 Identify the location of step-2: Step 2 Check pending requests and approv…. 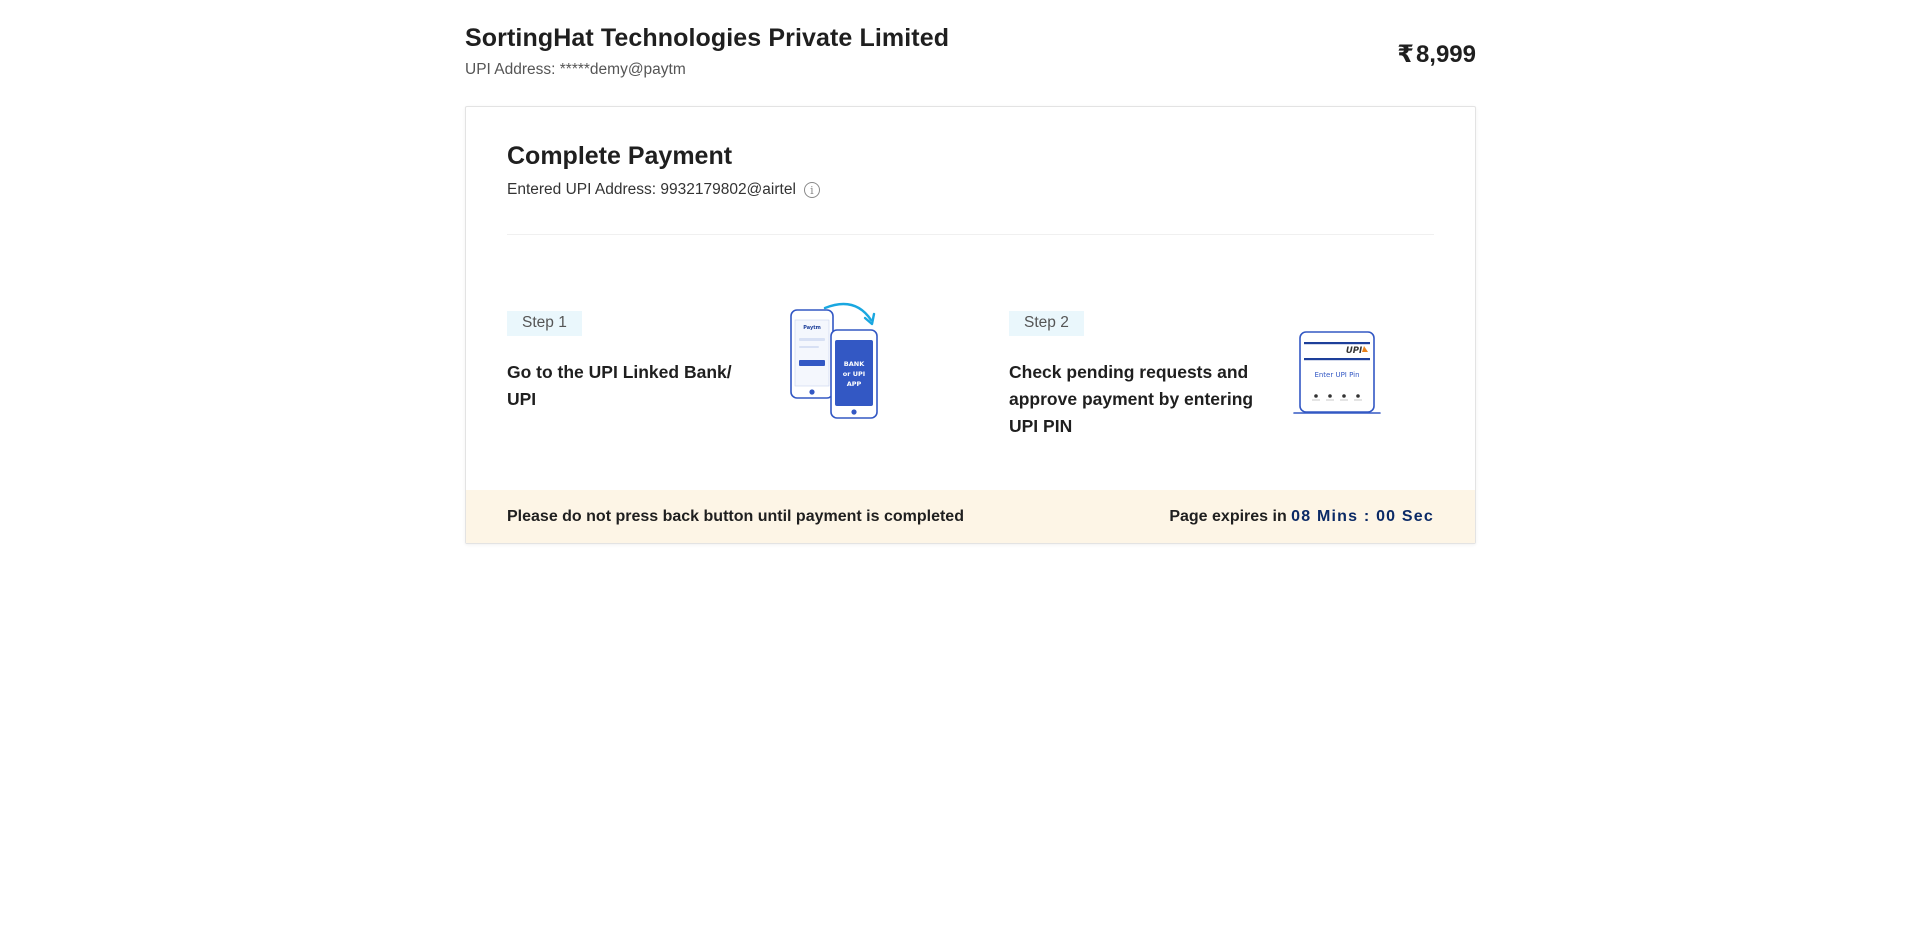
(1143, 375).